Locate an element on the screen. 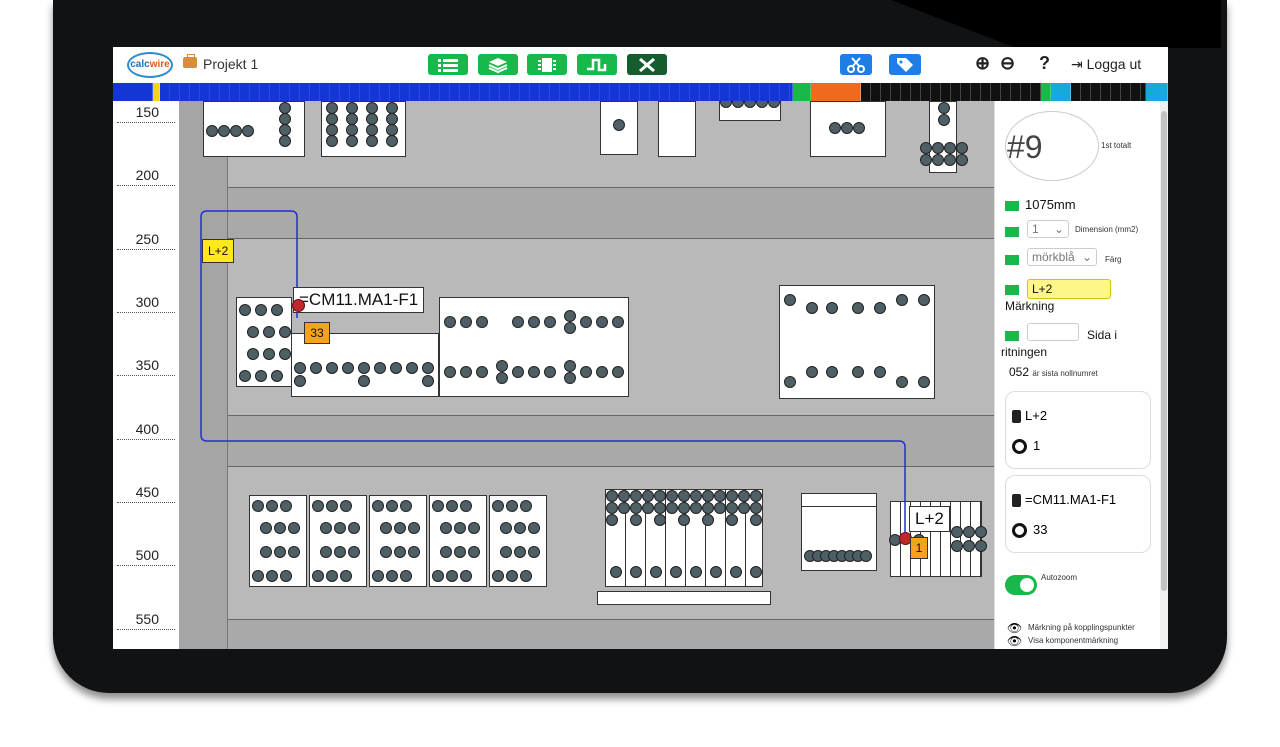  frame-glare is located at coordinates (1056, 24).